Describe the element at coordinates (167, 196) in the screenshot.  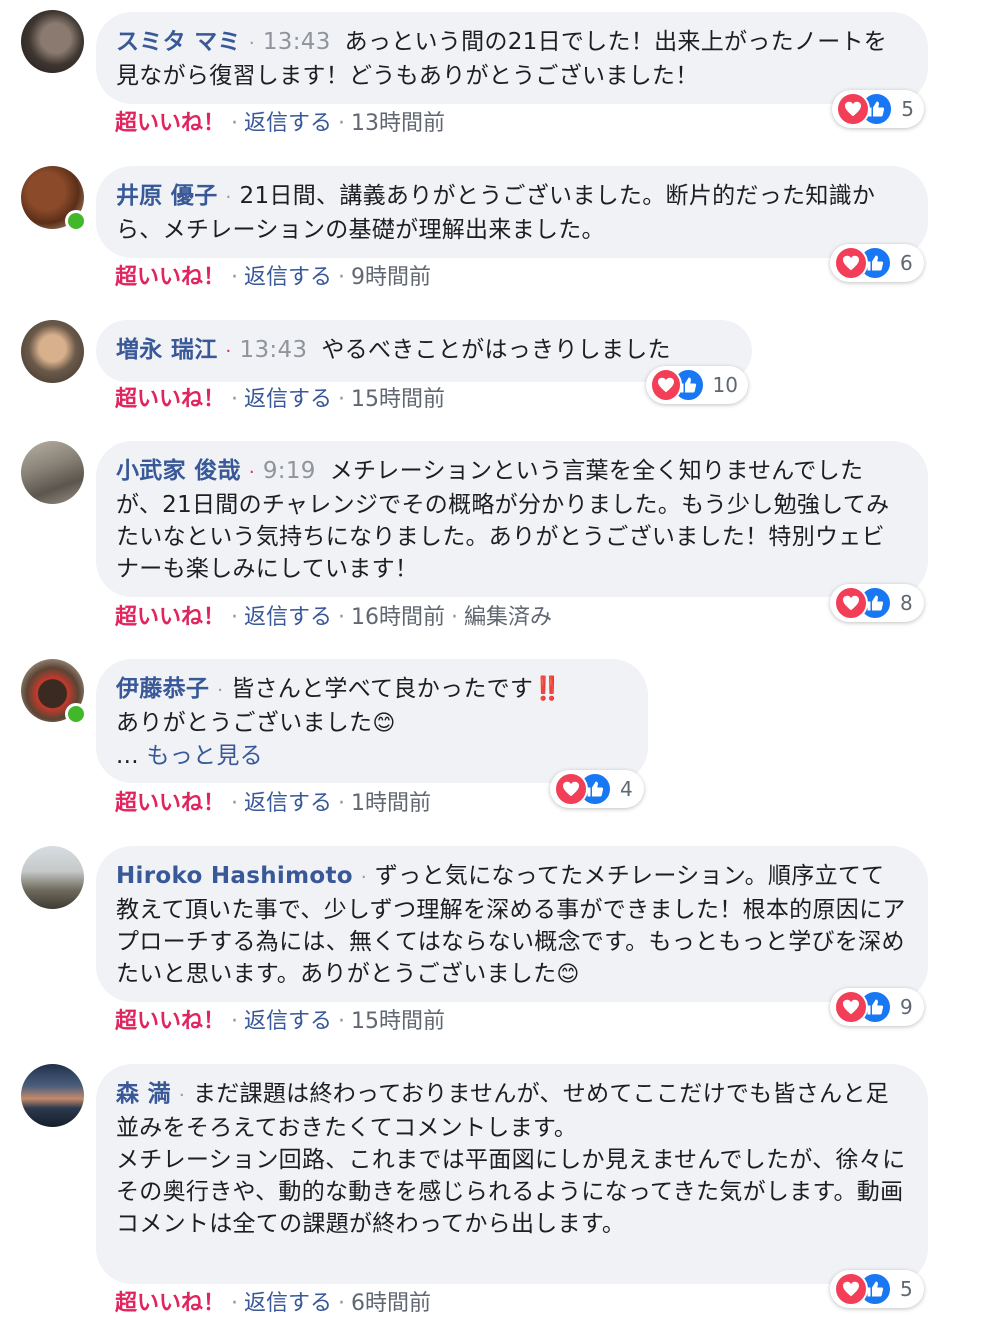
I see `commenter-name: 井原 優子` at that location.